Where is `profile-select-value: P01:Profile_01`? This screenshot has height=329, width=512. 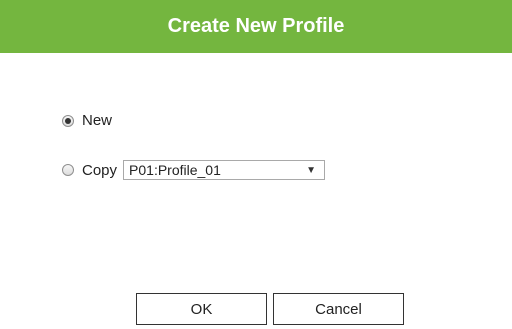 profile-select-value: P01:Profile_01 is located at coordinates (175, 170).